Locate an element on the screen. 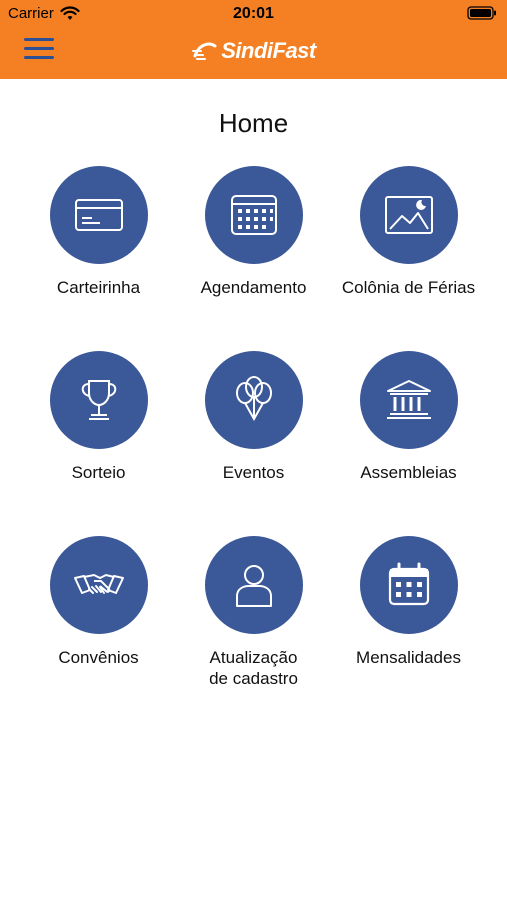 This screenshot has width=507, height=900. tile-eventos: Eventos is located at coordinates (253, 443).